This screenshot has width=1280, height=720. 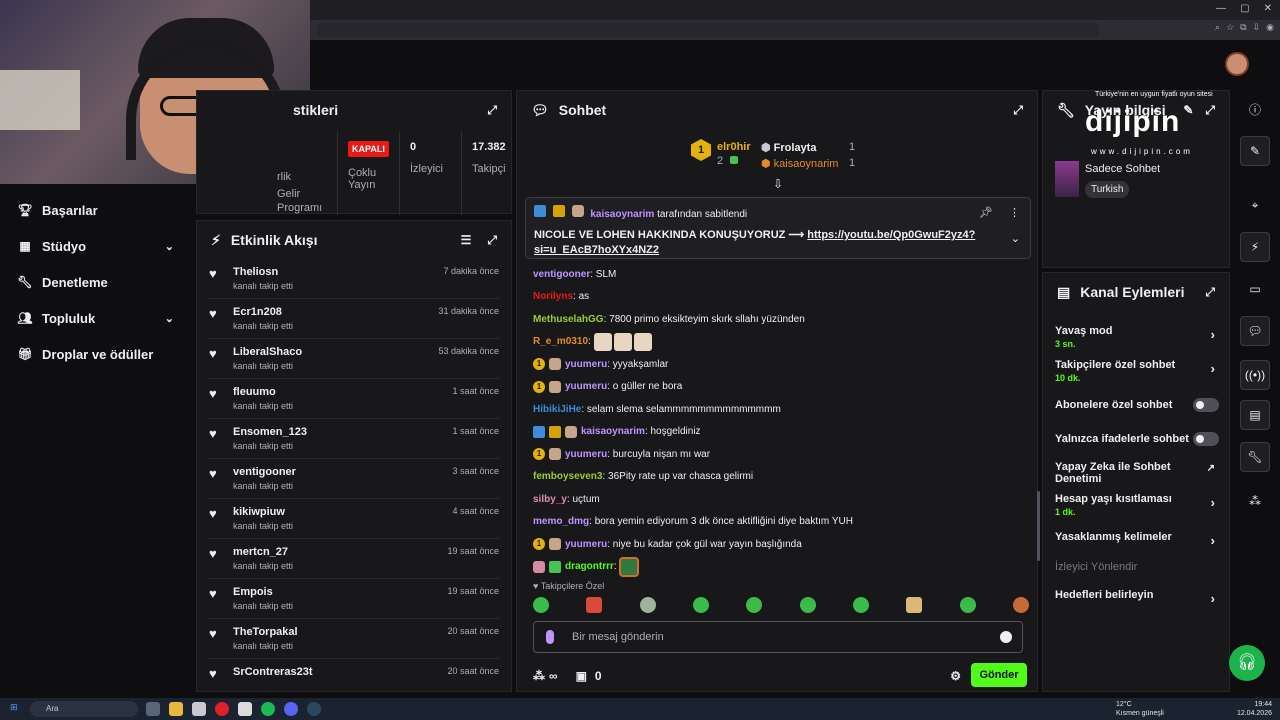 I want to click on windows-start-icon: ⊞, so click(x=14, y=707).